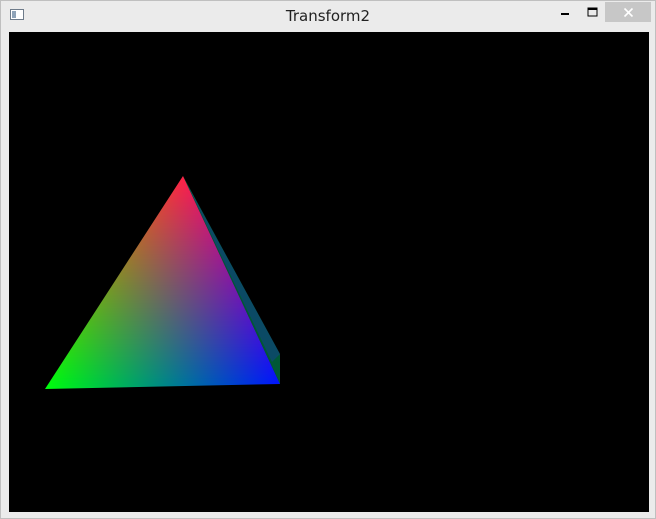 Image resolution: width=656 pixels, height=519 pixels. Describe the element at coordinates (328, 16) in the screenshot. I see `title-bar: Transform2` at that location.